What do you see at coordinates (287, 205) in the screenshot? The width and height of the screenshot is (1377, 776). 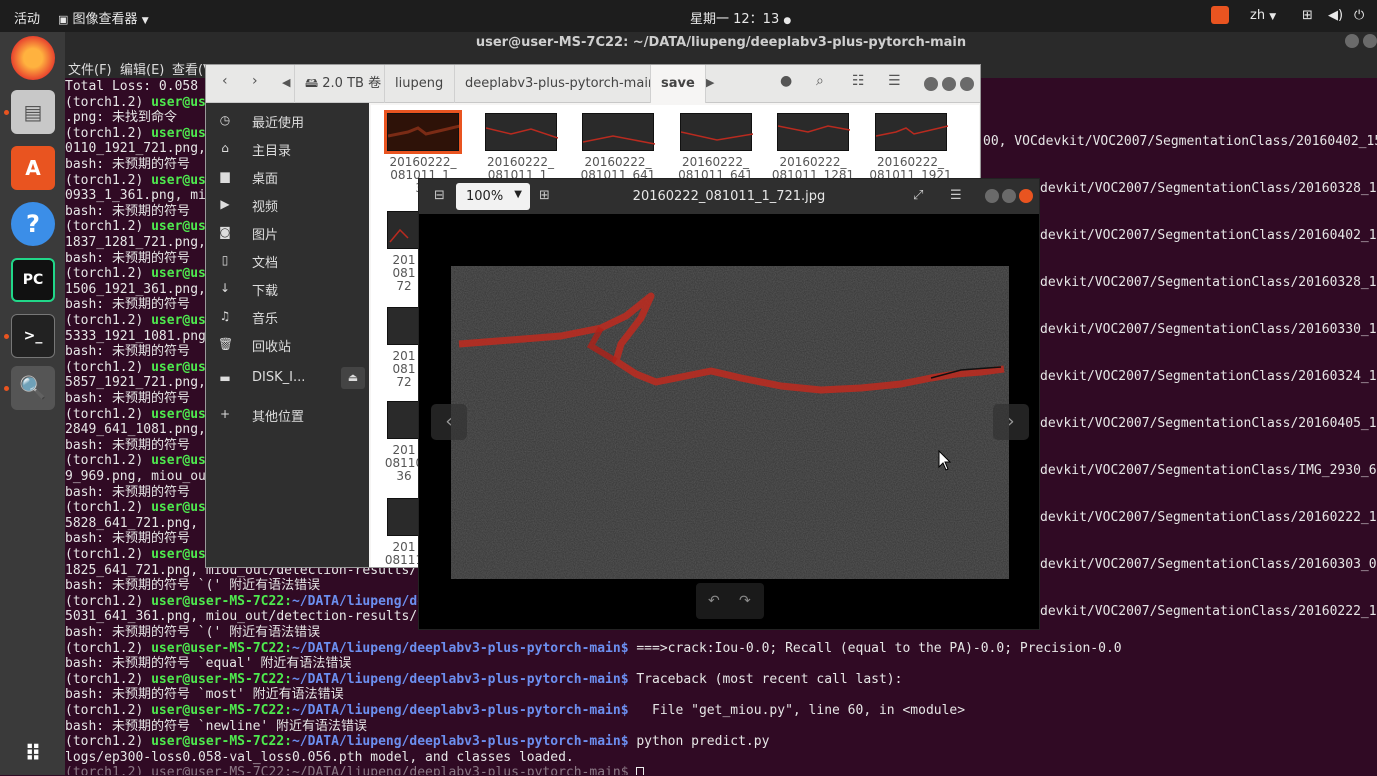 I see `sidebar-item: ▶ 视频` at bounding box center [287, 205].